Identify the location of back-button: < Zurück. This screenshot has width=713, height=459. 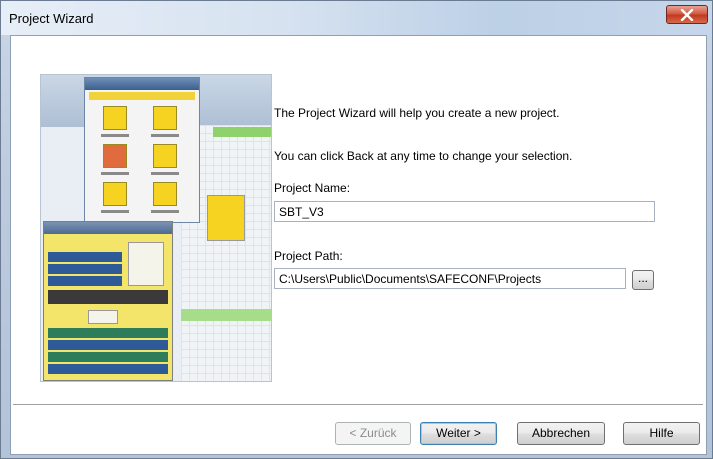
(373, 433).